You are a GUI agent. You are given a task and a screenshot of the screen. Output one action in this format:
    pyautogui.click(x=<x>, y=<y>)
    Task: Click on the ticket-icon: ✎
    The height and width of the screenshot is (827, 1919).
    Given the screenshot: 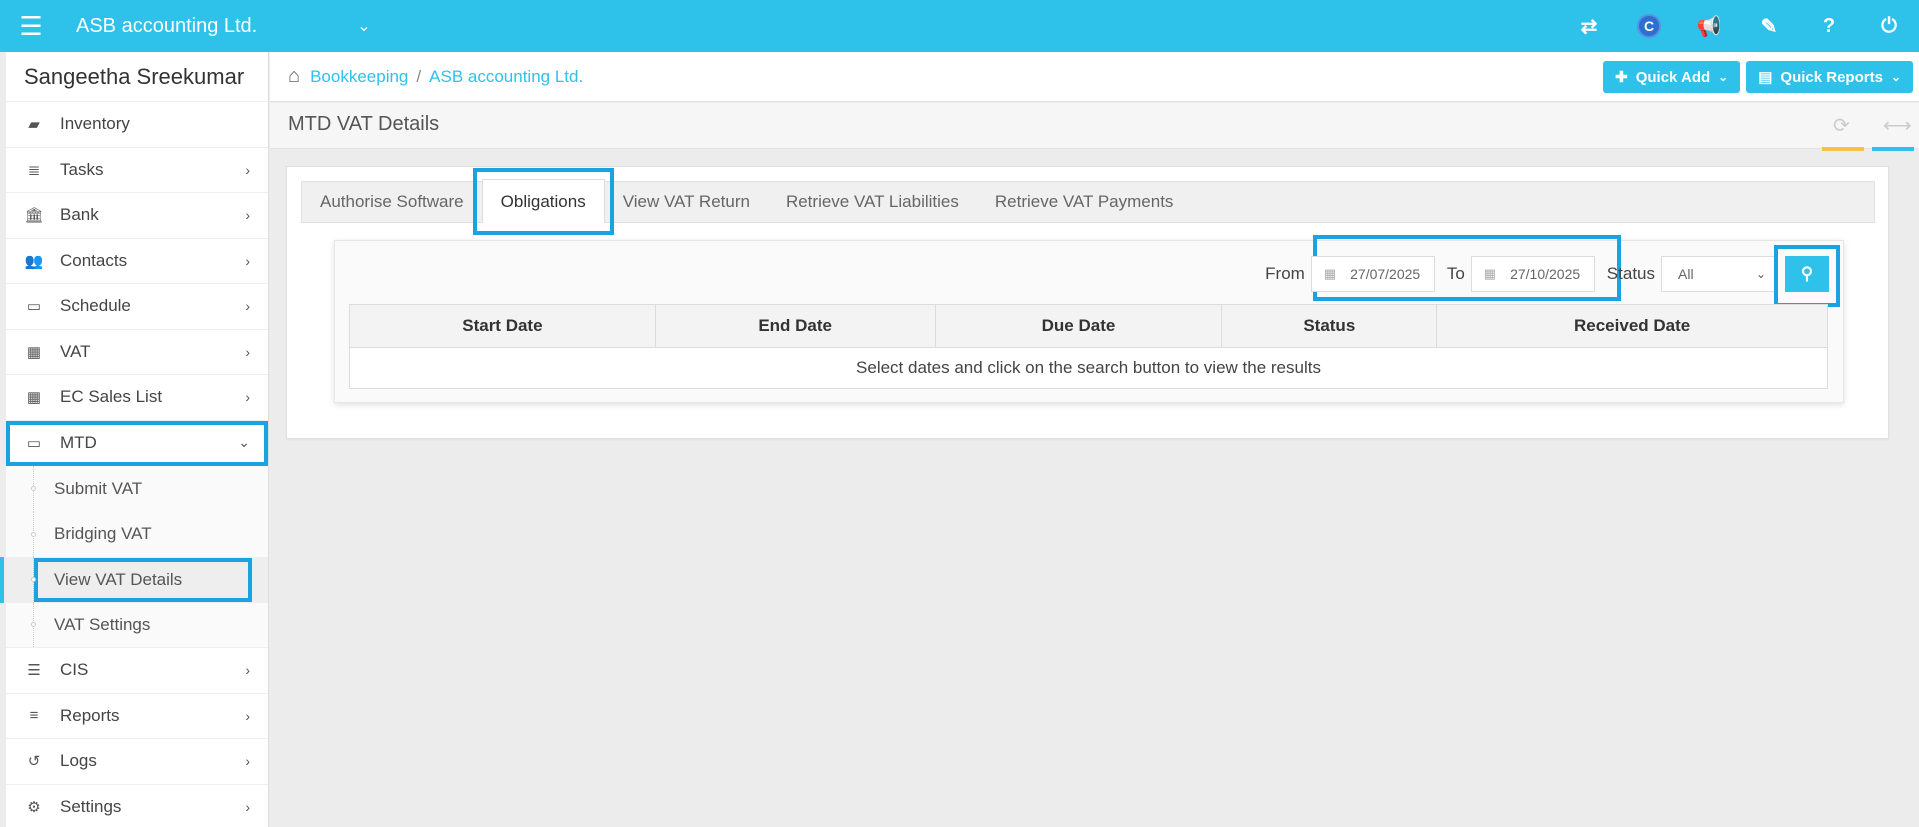 What is the action you would take?
    pyautogui.click(x=1769, y=26)
    